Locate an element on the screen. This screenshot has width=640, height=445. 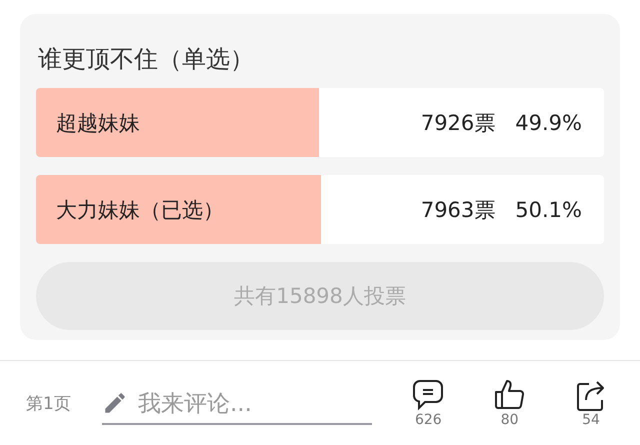
poll-option: 超越妹妹 7926票 49.9% is located at coordinates (320, 122).